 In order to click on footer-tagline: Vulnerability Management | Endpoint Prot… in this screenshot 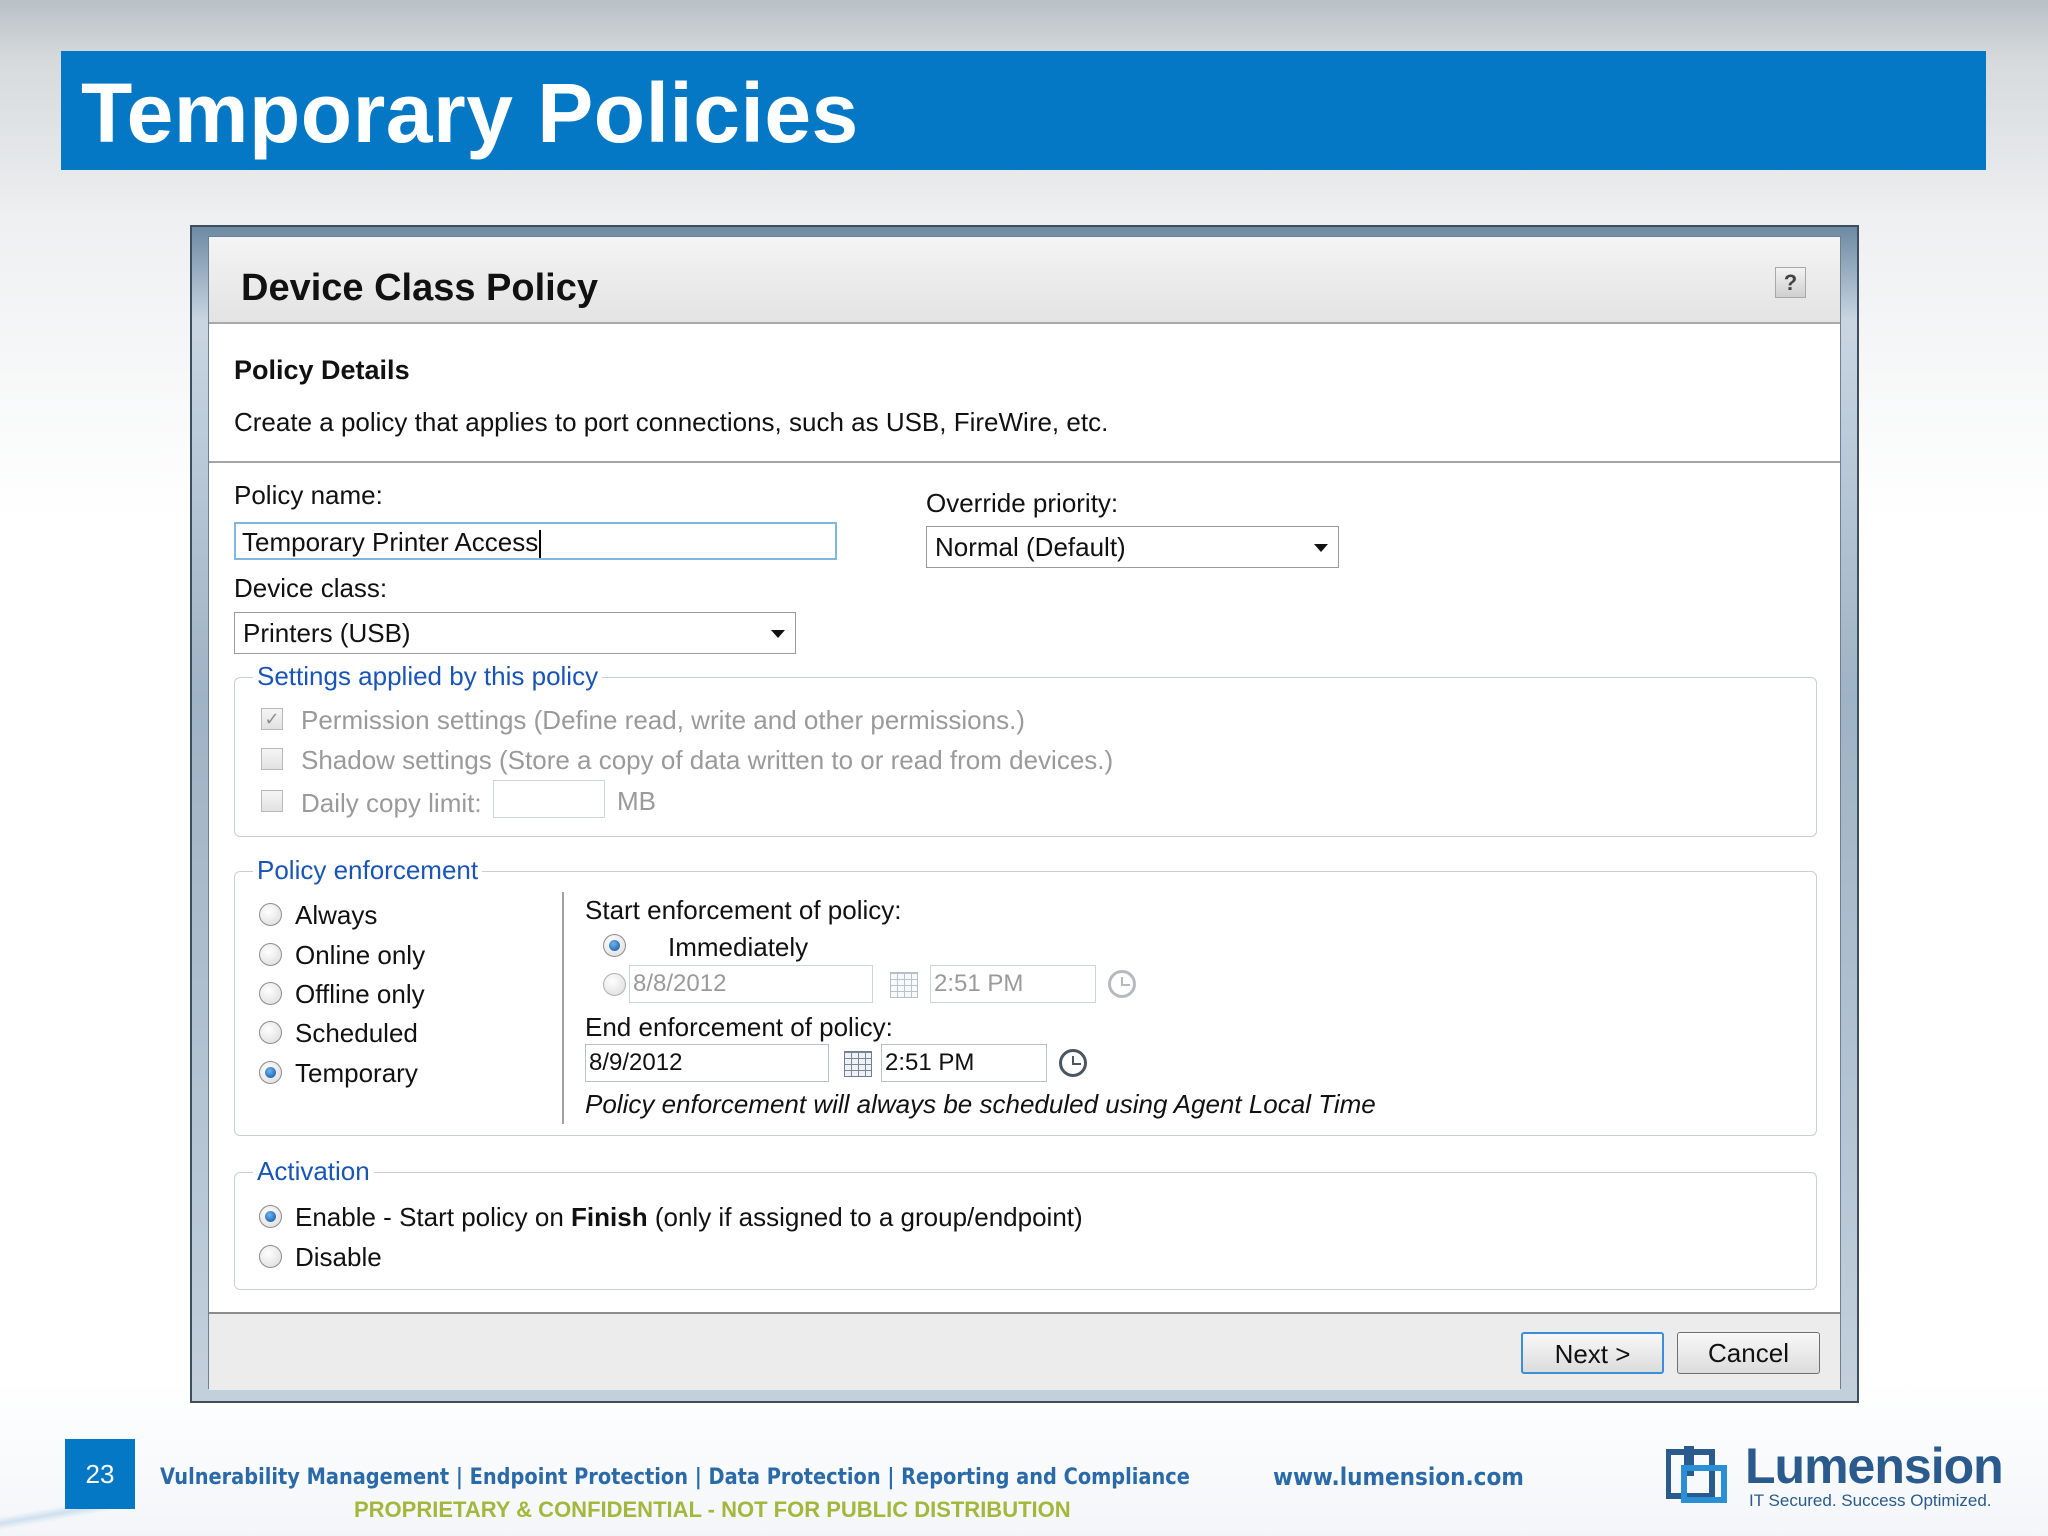, I will do `click(675, 1477)`.